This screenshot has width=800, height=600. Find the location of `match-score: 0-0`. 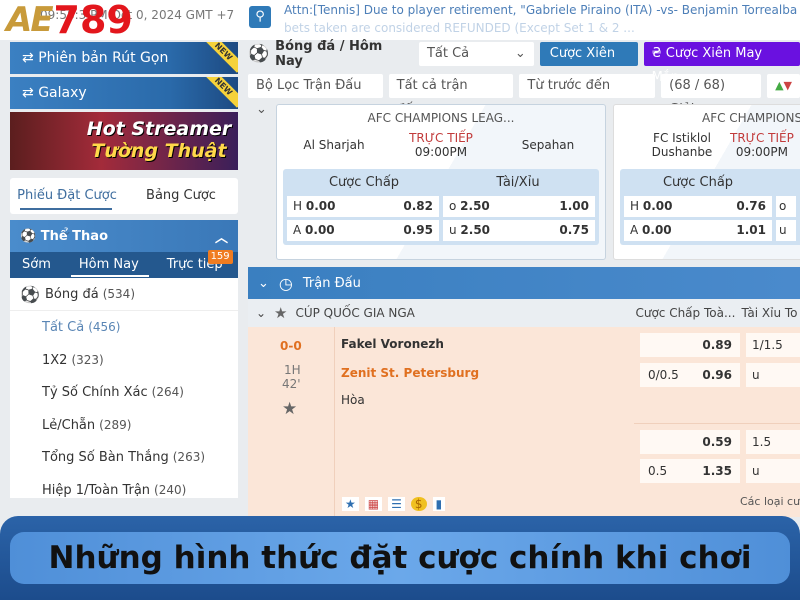

match-score: 0-0 is located at coordinates (291, 346).